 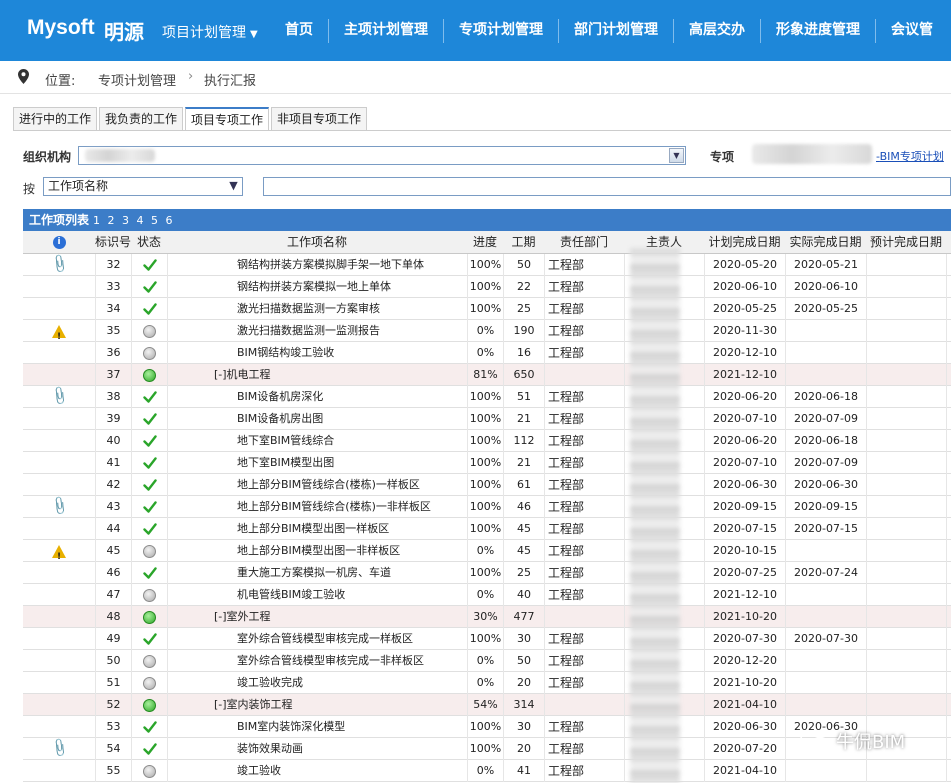 I want to click on column-header-expected-date: 预计完成日期, so click(x=906, y=242).